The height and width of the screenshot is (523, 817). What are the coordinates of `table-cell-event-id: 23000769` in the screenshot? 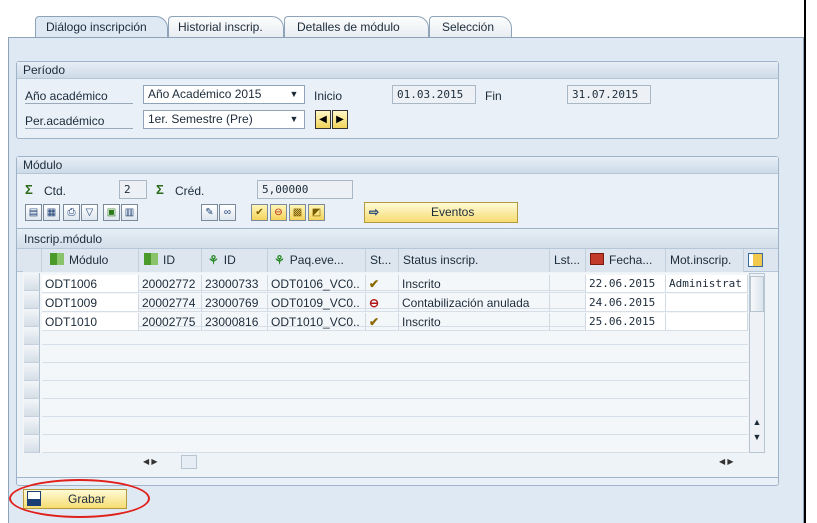 It's located at (235, 303).